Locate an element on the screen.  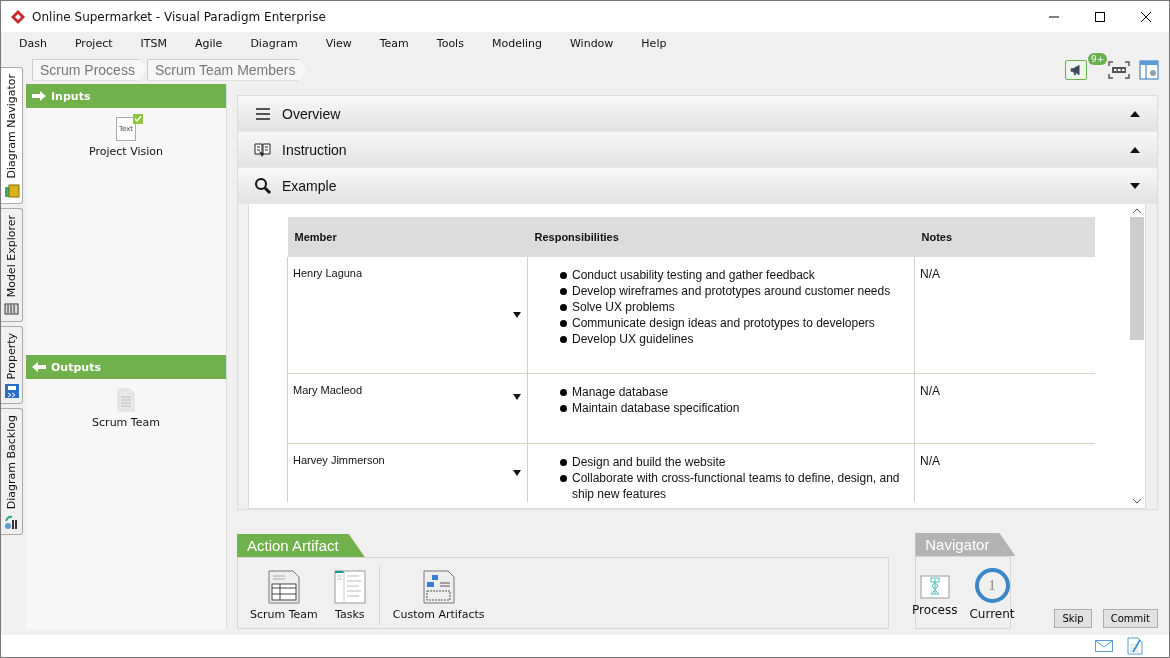
artifact-label: Project Vision is located at coordinates (126, 151).